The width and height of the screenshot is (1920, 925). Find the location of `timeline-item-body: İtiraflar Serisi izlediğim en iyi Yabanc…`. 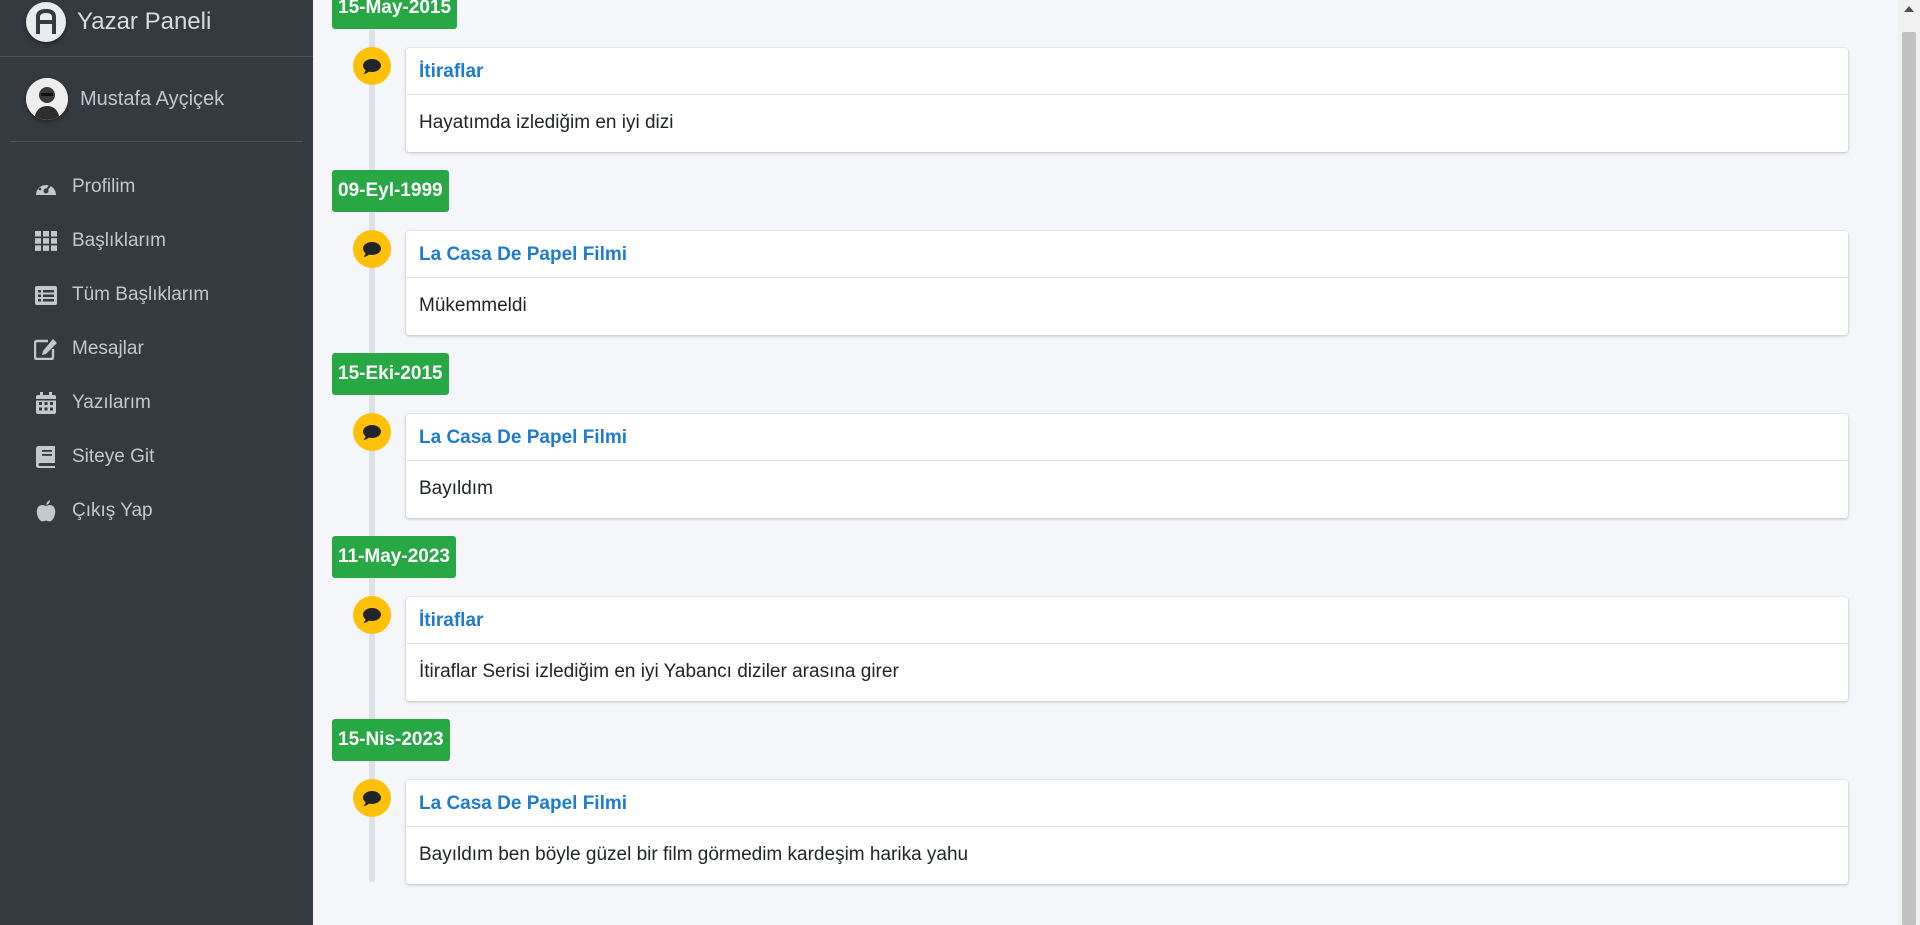

timeline-item-body: İtiraflar Serisi izlediğim en iyi Yabanc… is located at coordinates (659, 671).